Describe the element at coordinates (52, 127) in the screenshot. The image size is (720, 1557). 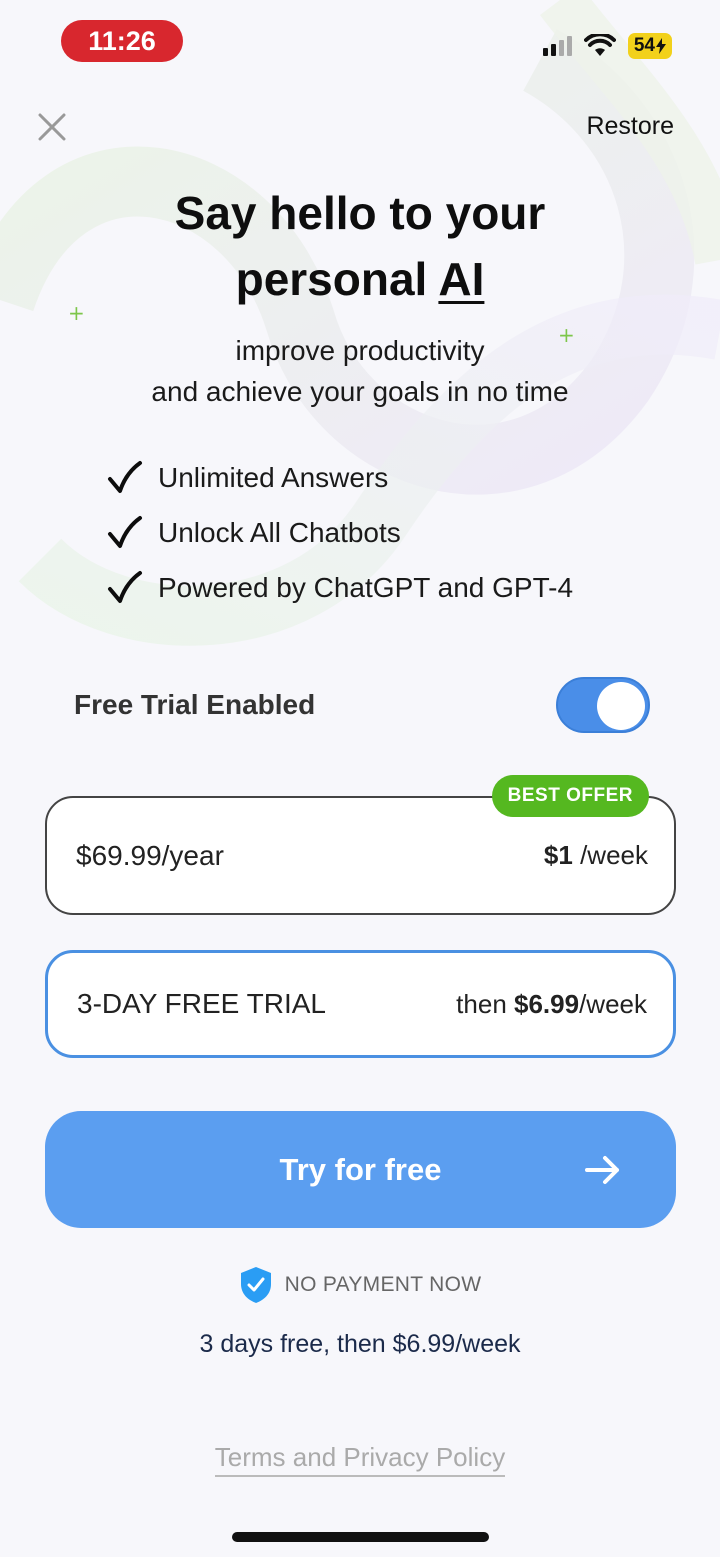
I see `close-icon` at that location.